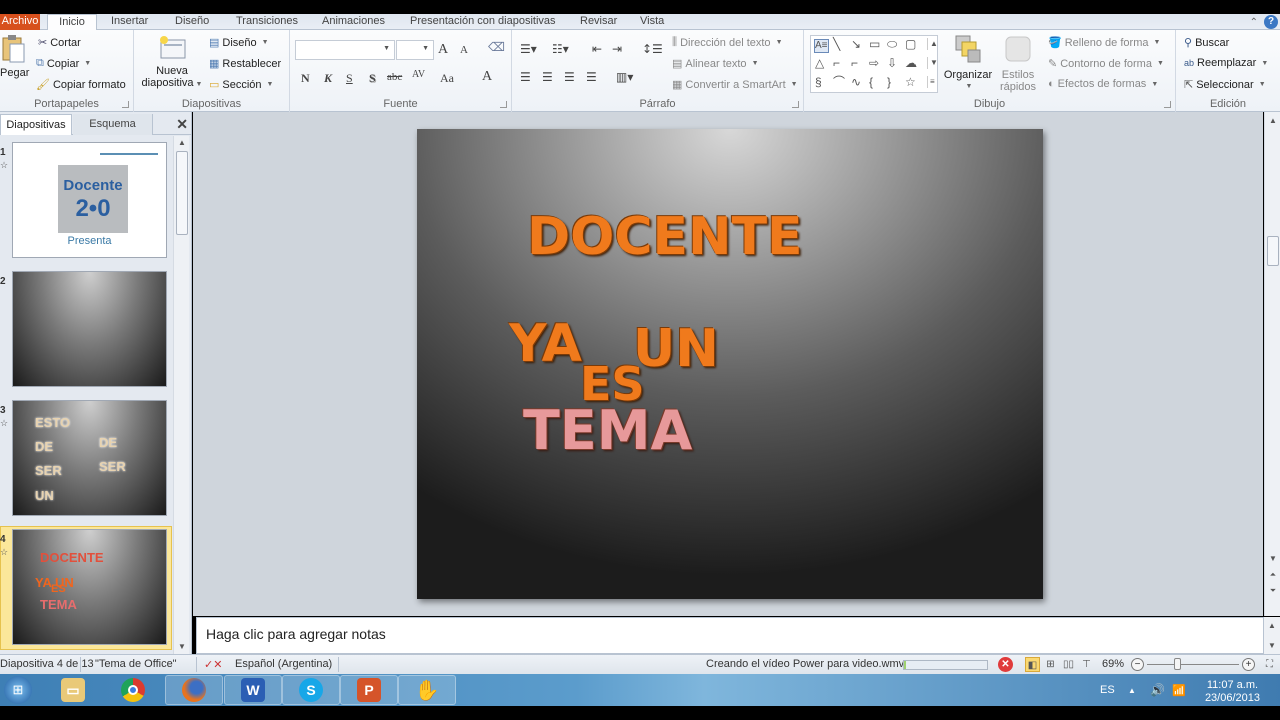 This screenshot has height=720, width=1280. Describe the element at coordinates (349, 78) in the screenshot. I see `underline-button: S` at that location.